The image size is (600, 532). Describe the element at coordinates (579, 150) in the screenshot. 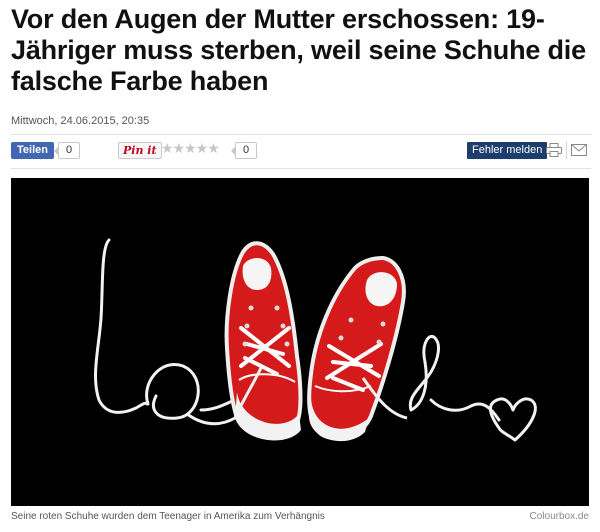

I see `mail-icon` at that location.